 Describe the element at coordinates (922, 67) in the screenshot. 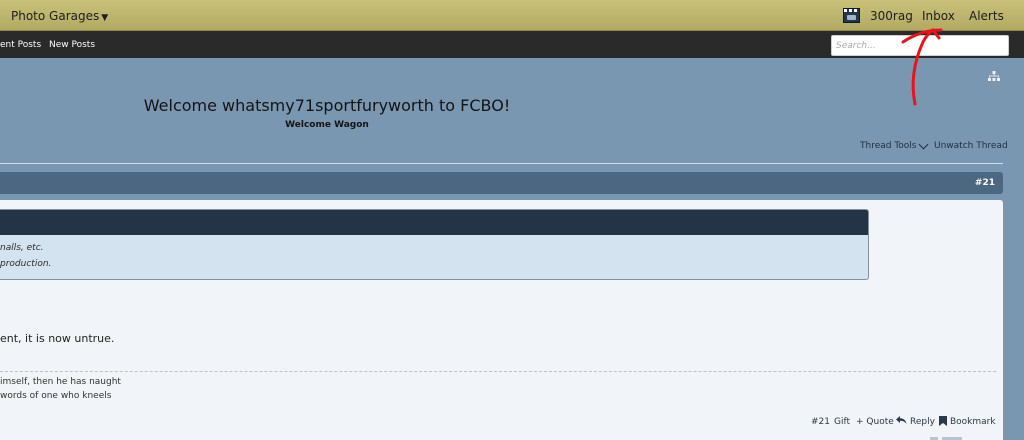

I see `annotation-arrow` at that location.